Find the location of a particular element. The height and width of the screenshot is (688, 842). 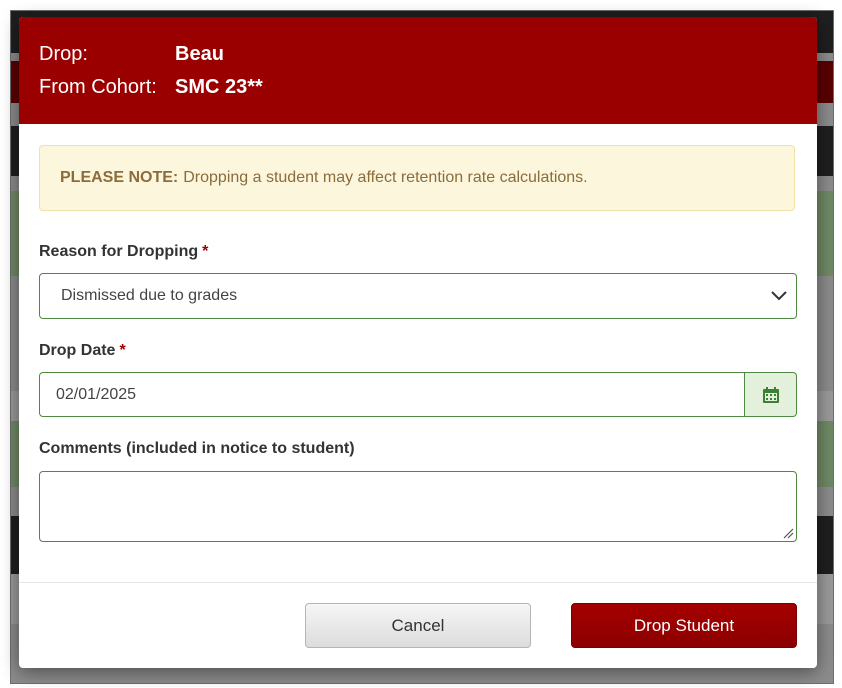

comments-textarea is located at coordinates (418, 506).